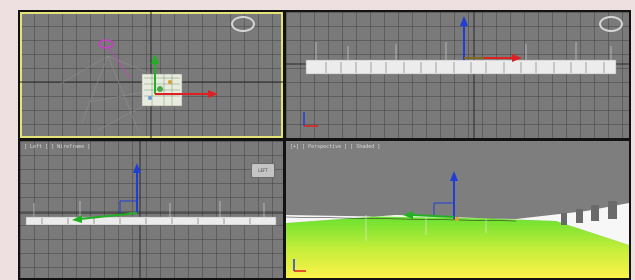  What do you see at coordinates (310, 119) in the screenshot?
I see `axis-tripod-icon` at bounding box center [310, 119].